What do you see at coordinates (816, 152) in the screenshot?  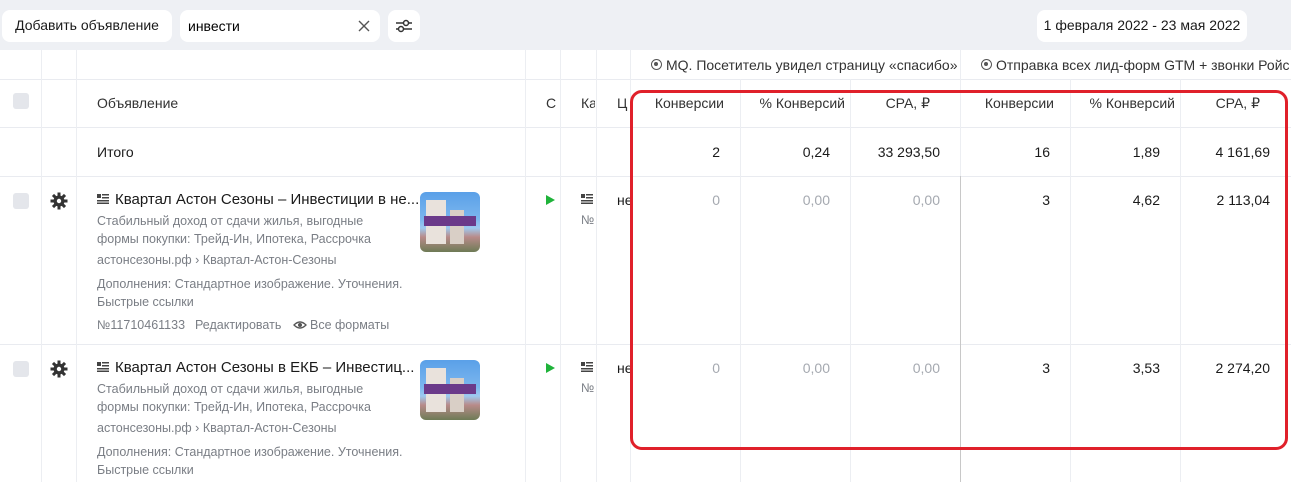 I see `totals-value: 0,24` at bounding box center [816, 152].